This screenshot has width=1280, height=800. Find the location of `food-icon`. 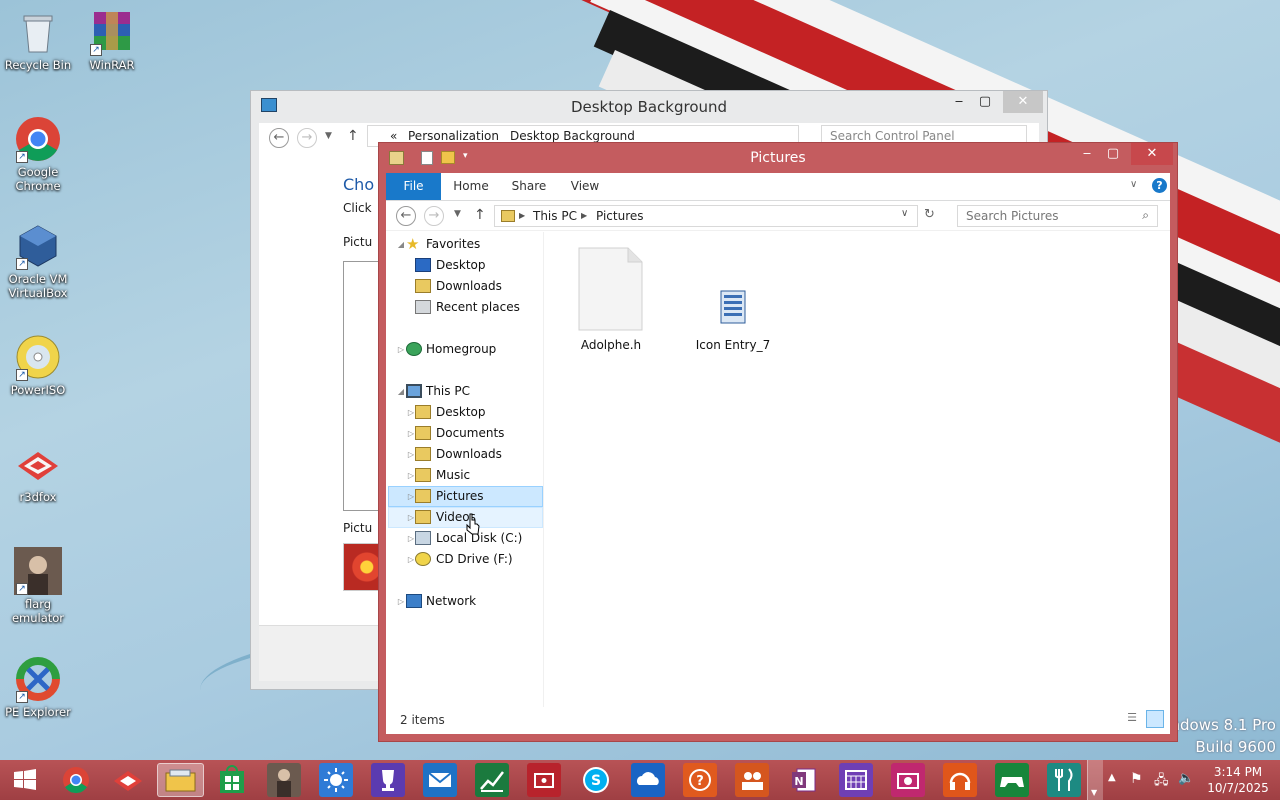

food-icon is located at coordinates (1064, 780).